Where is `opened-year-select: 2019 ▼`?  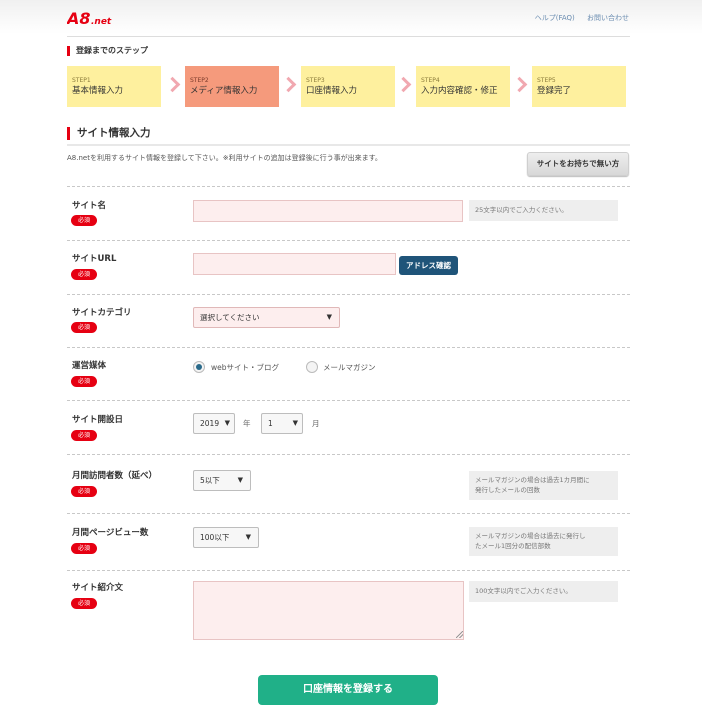
opened-year-select: 2019 ▼ is located at coordinates (214, 423).